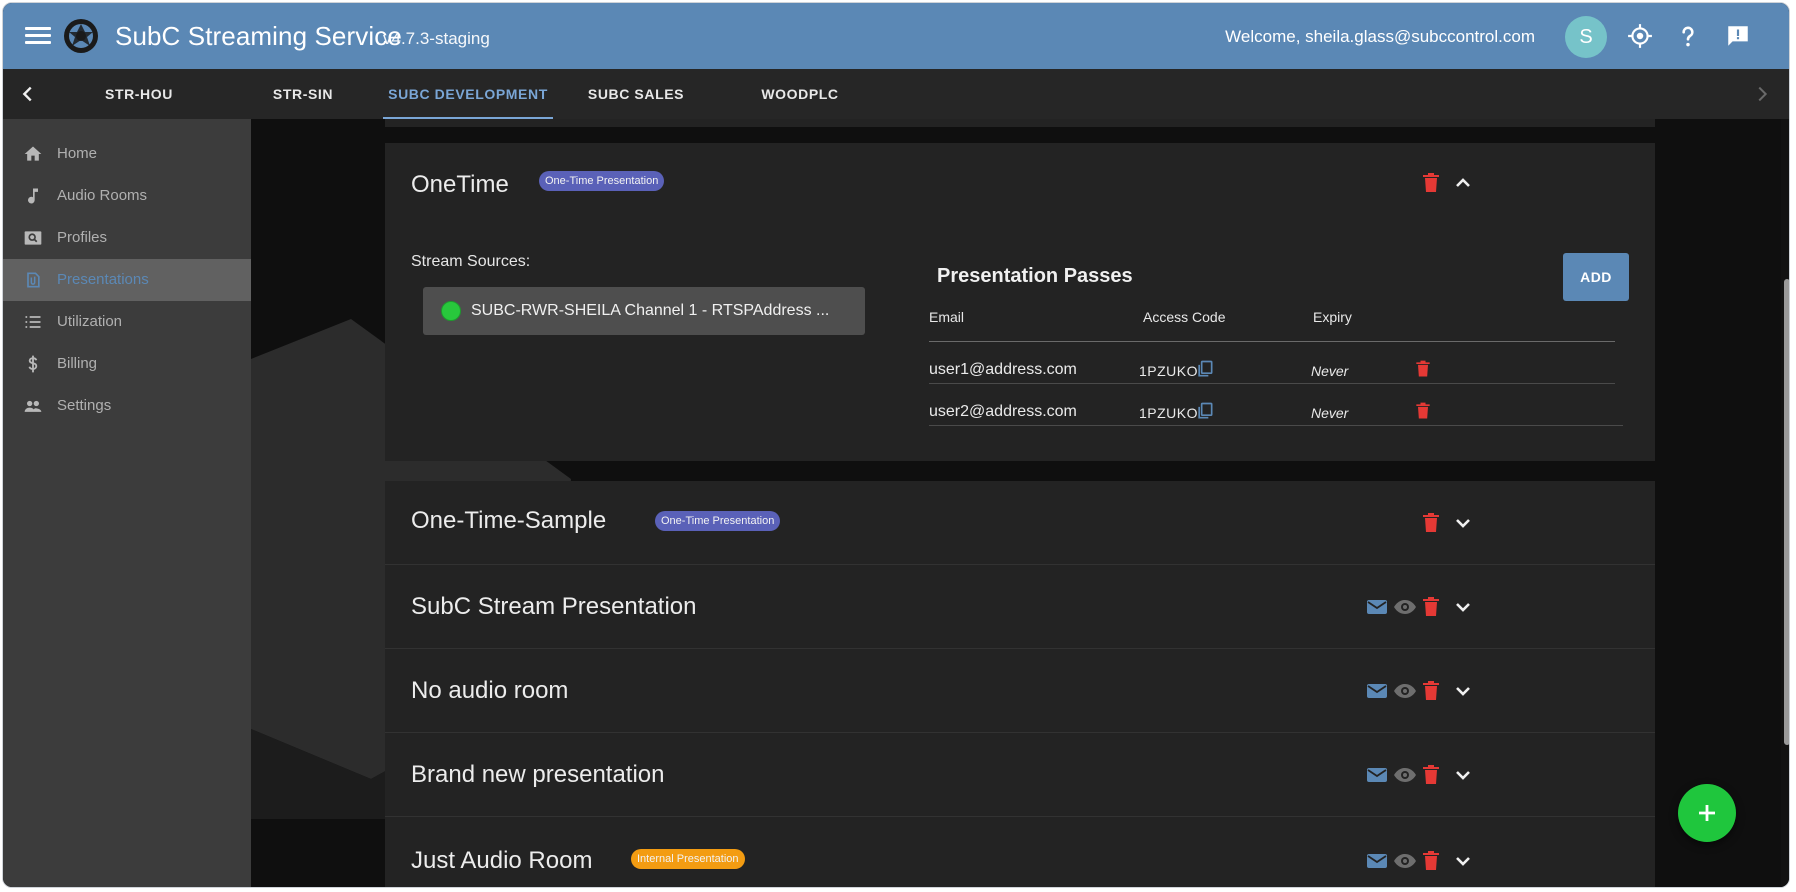 Image resolution: width=1796 pixels, height=892 pixels. I want to click on presentation-passes-title: Presentation Passes, so click(1035, 276).